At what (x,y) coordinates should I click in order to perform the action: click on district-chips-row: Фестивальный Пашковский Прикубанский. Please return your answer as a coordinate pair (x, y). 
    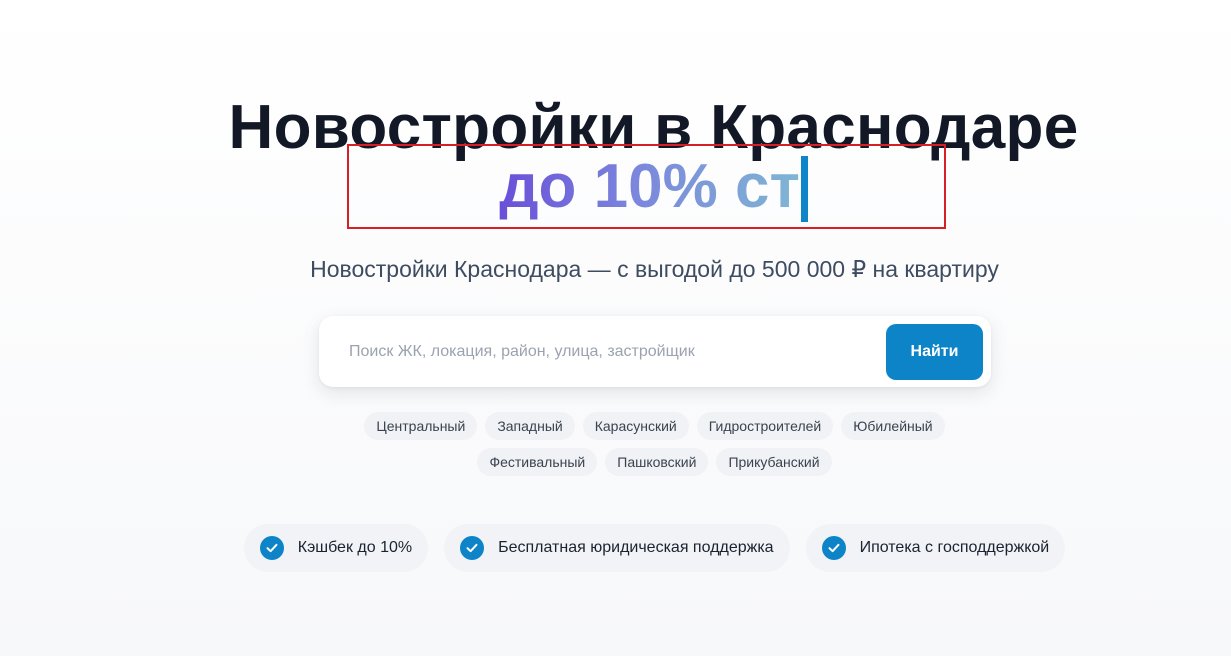
    Looking at the image, I should click on (654, 462).